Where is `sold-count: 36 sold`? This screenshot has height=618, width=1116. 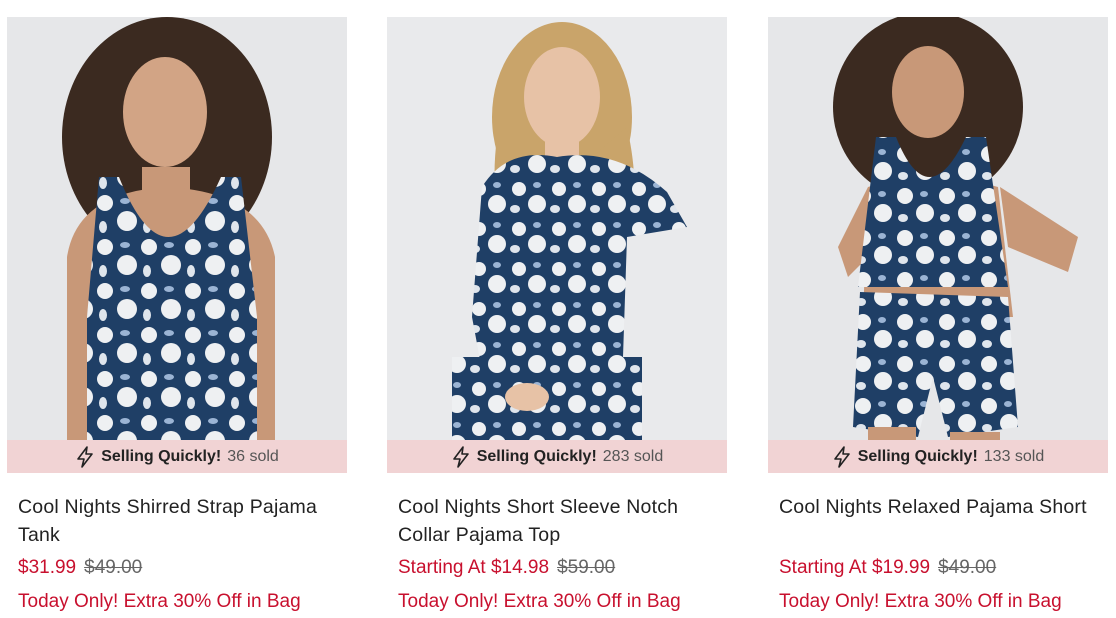
sold-count: 36 sold is located at coordinates (253, 456).